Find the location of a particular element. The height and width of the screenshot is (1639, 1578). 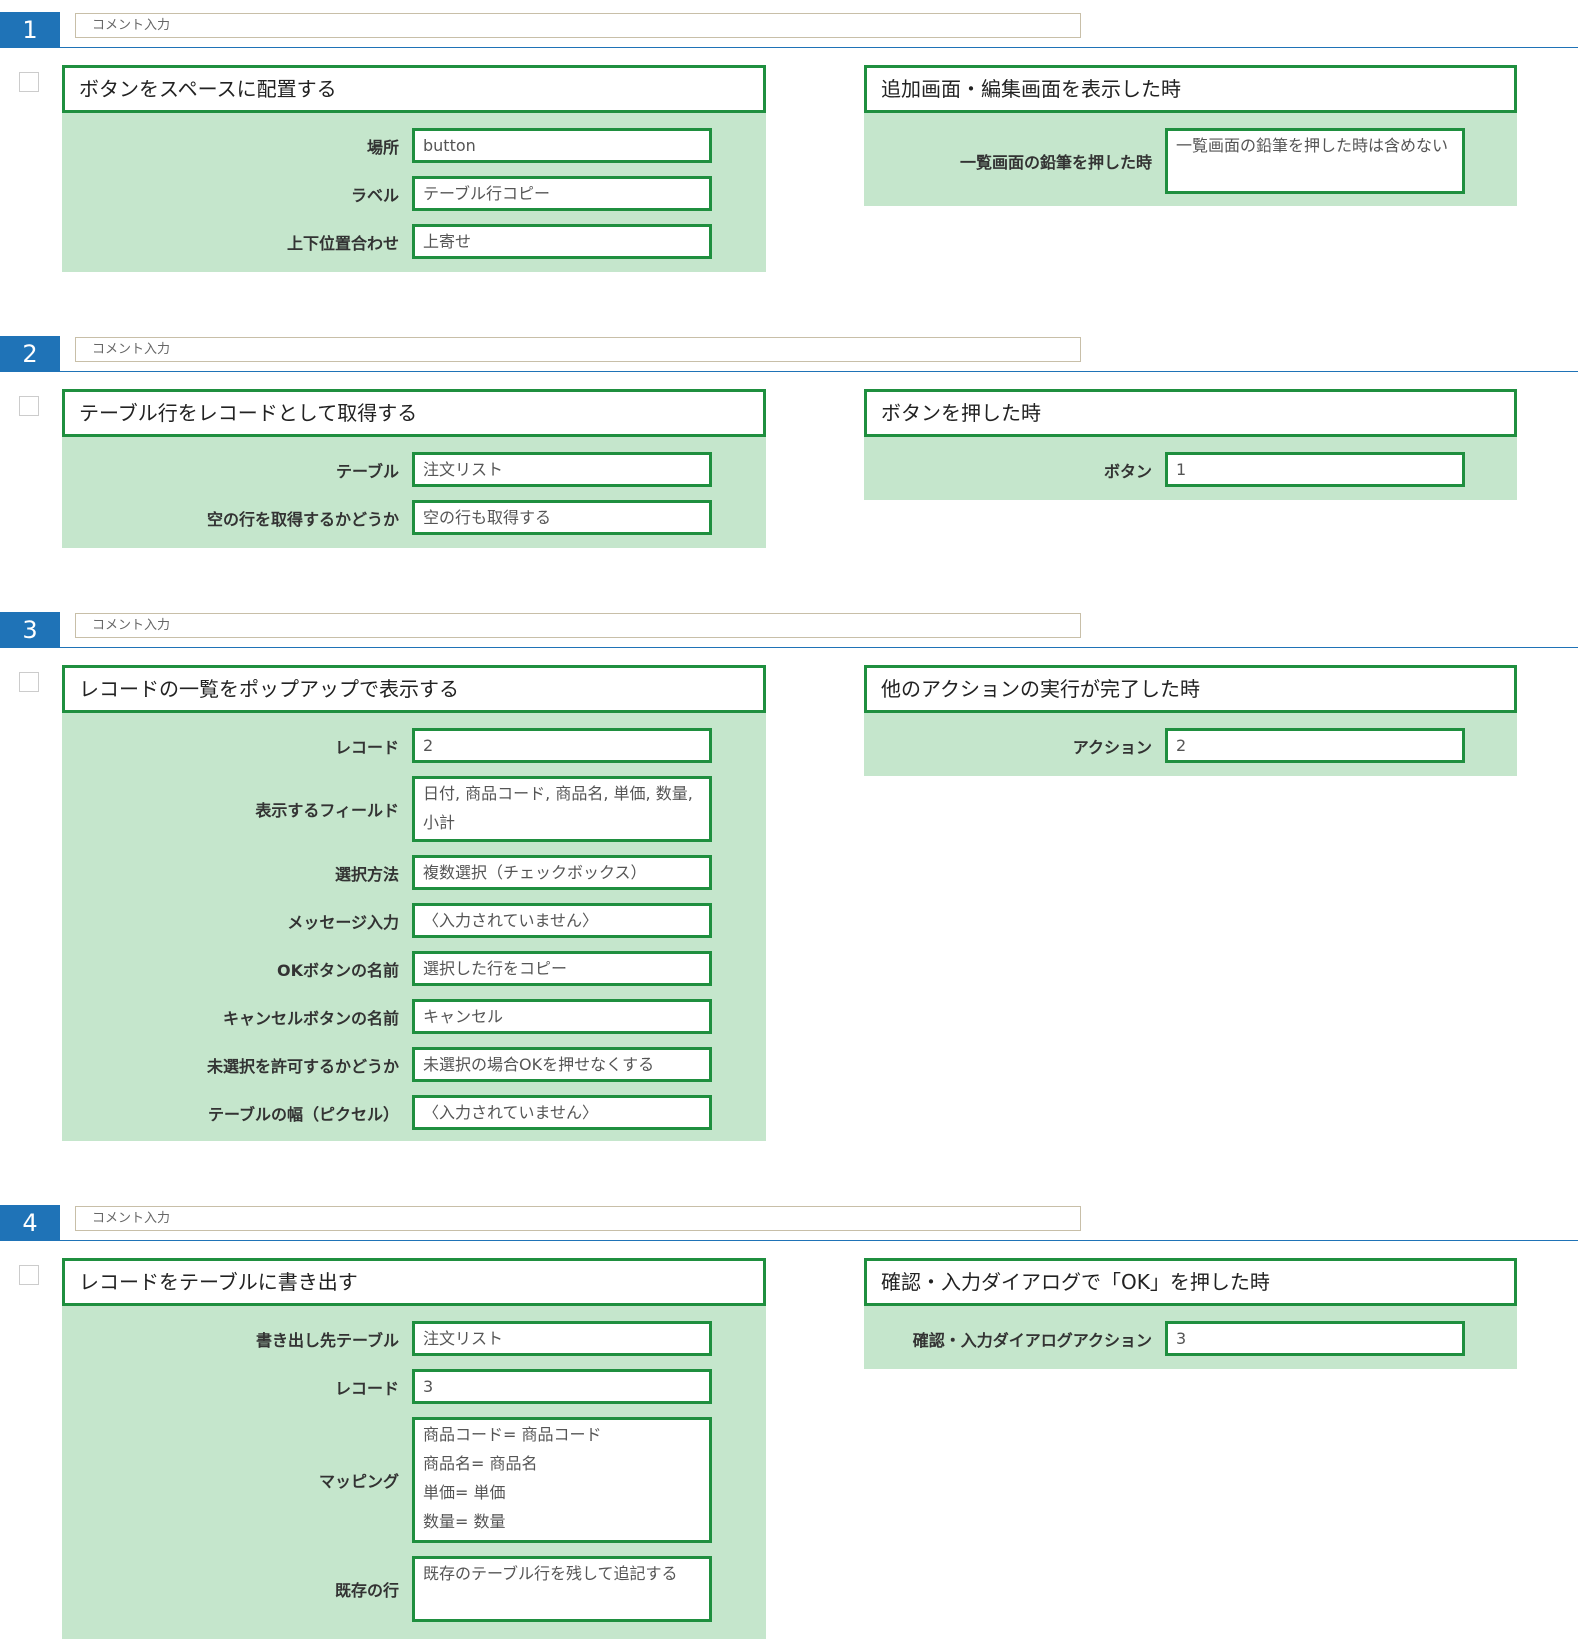

param-value: 上寄せ is located at coordinates (562, 241).